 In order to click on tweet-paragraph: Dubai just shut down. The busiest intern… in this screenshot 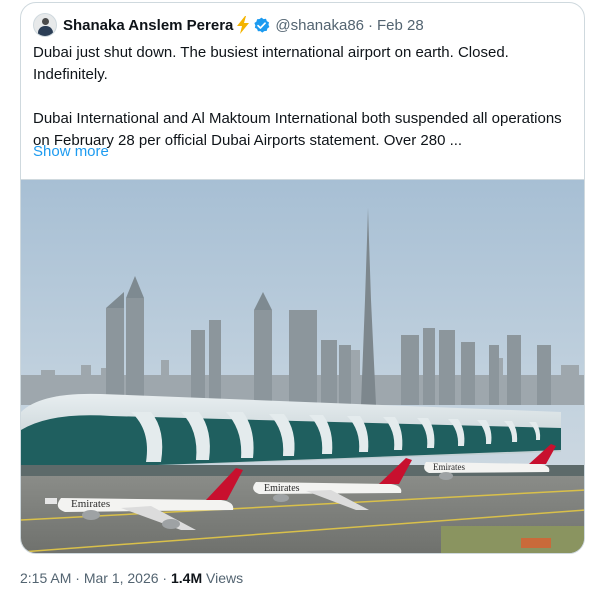, I will do `click(271, 63)`.